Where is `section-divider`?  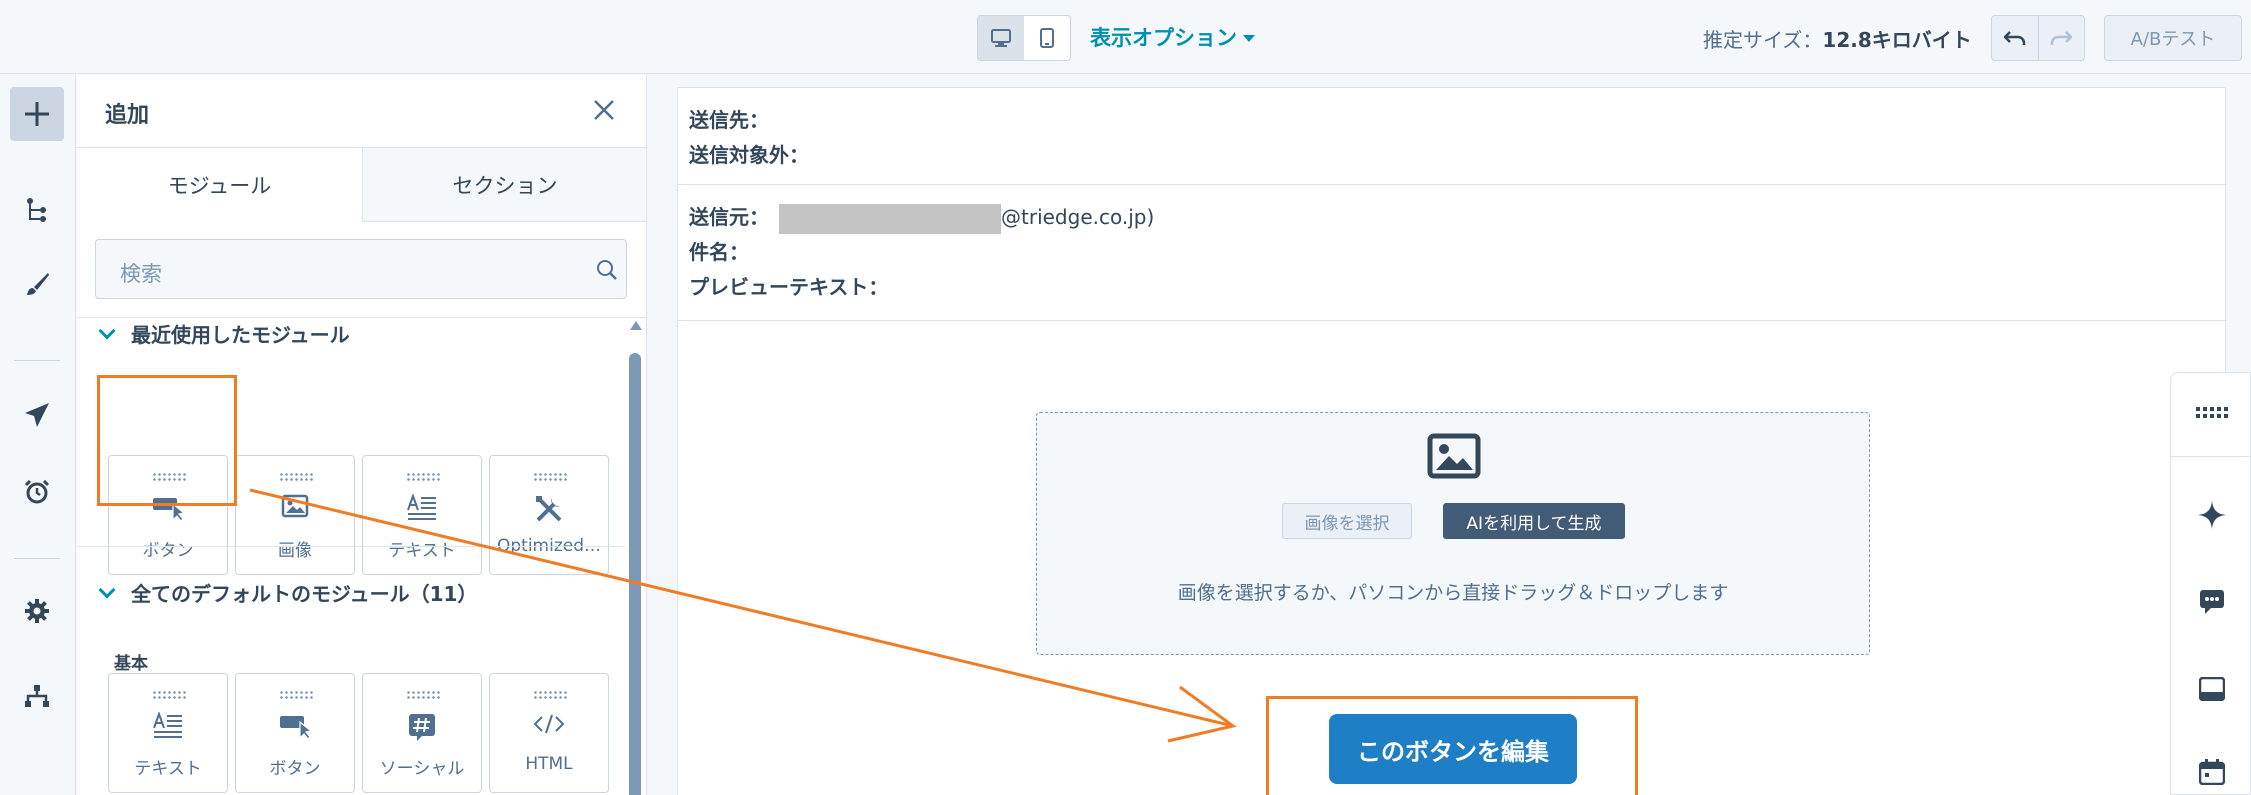
section-divider is located at coordinates (351, 546).